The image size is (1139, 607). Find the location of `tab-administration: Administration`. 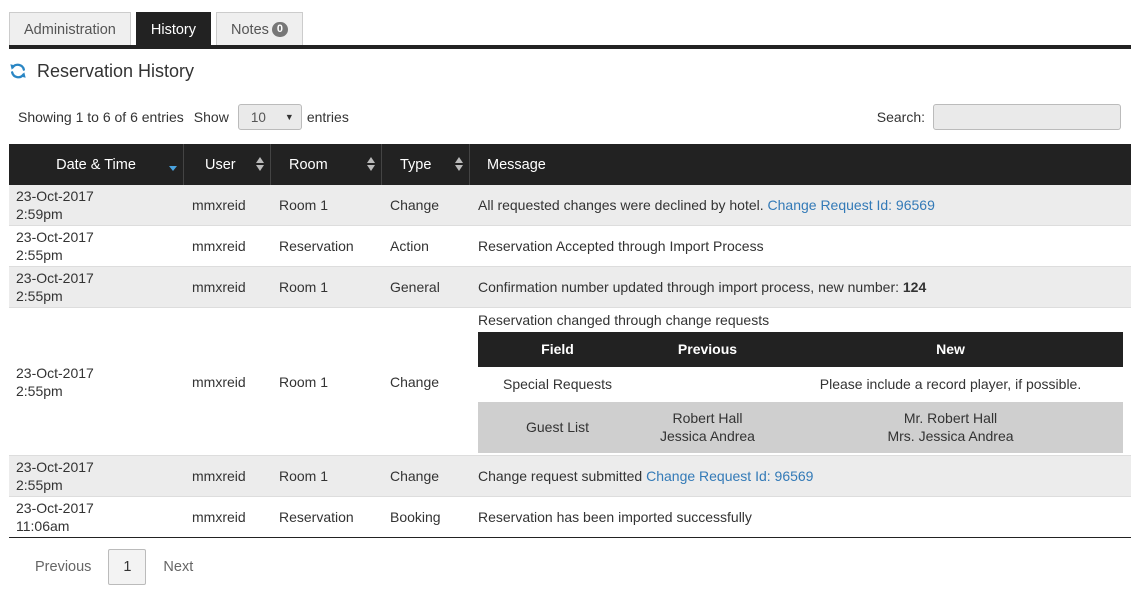

tab-administration: Administration is located at coordinates (70, 29).